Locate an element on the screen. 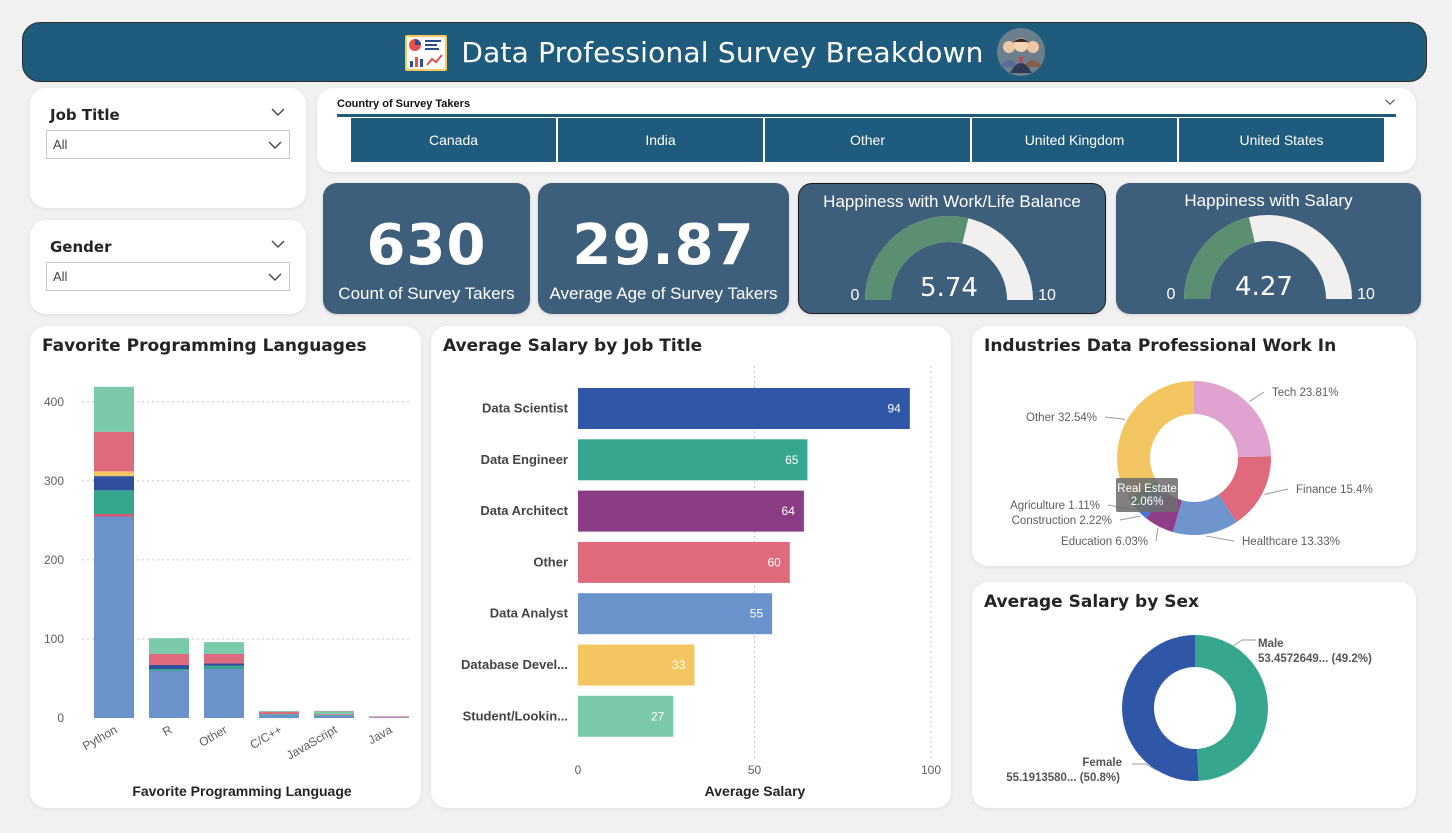 The image size is (1452, 833). tooltip-title: Real Estate is located at coordinates (1146, 489).